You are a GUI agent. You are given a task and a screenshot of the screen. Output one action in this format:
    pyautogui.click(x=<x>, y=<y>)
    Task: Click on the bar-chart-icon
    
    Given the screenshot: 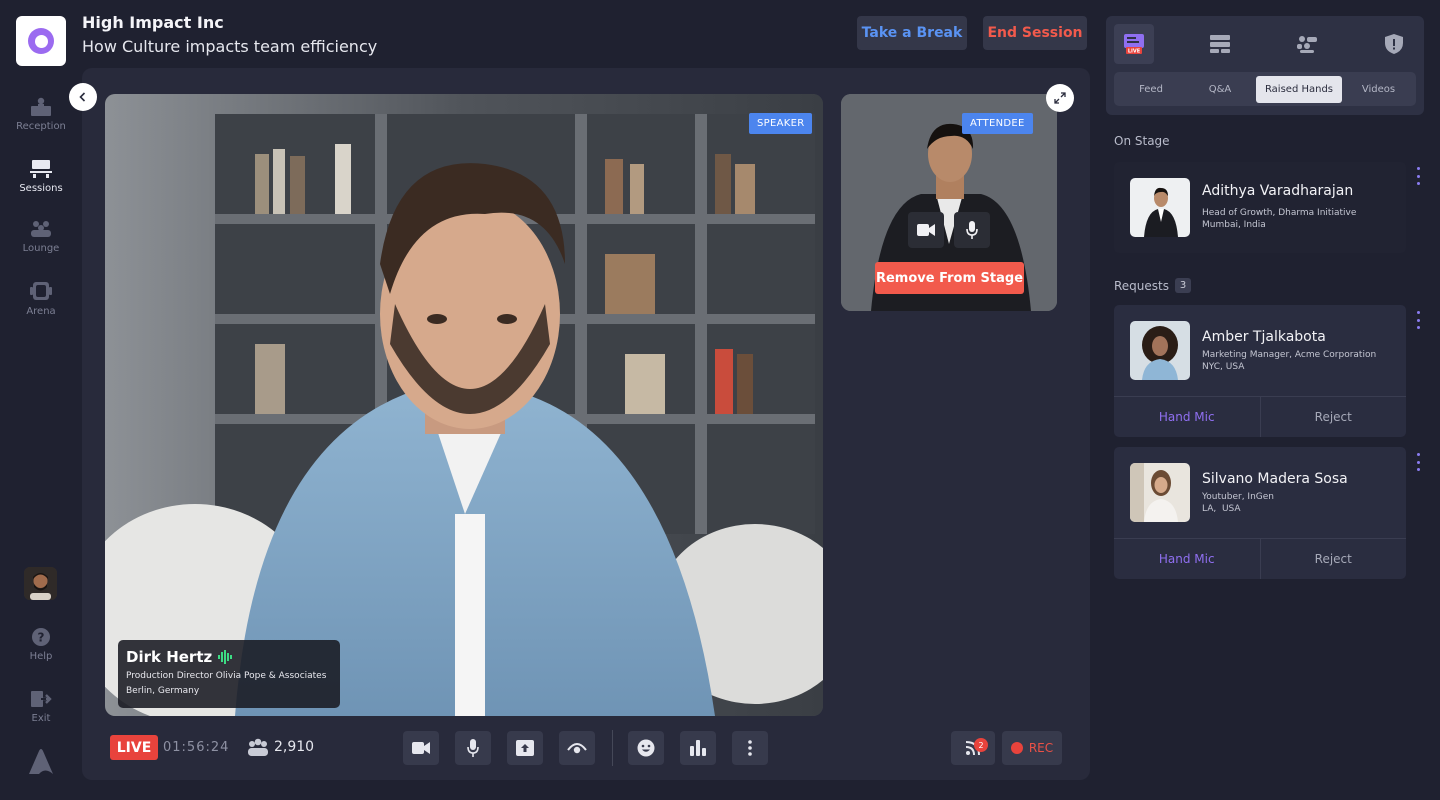 What is the action you would take?
    pyautogui.click(x=698, y=748)
    